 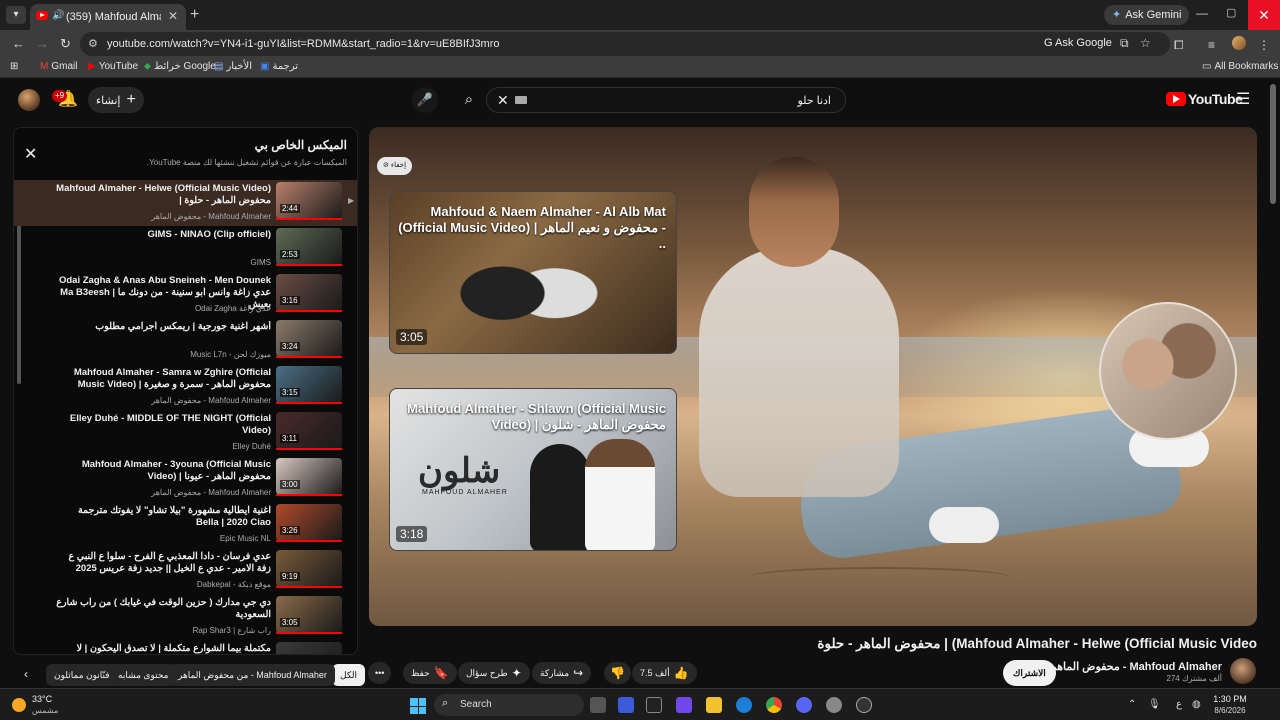 What do you see at coordinates (1179, 704) in the screenshot?
I see `input-language: ع` at bounding box center [1179, 704].